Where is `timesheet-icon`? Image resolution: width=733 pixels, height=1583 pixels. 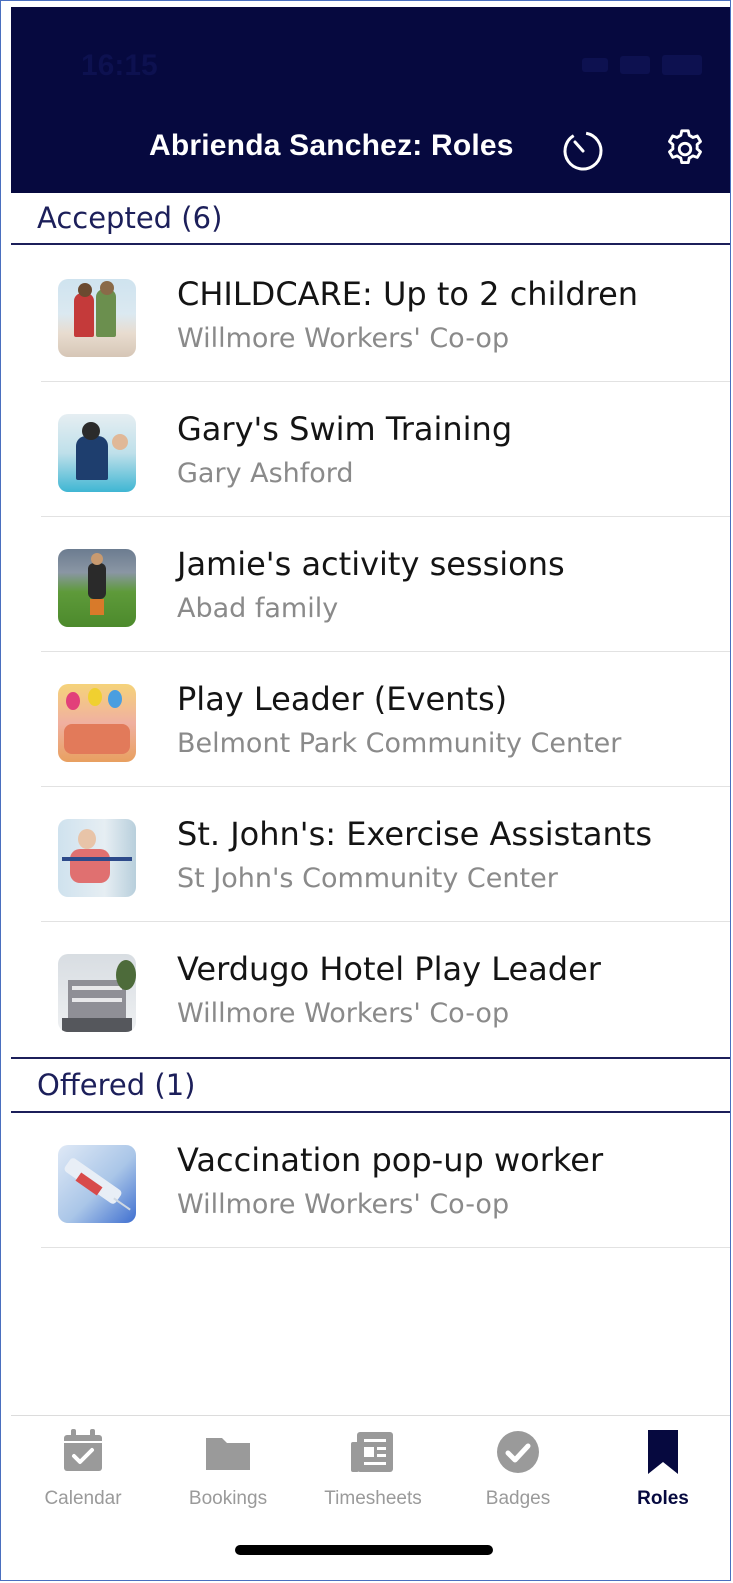
timesheet-icon is located at coordinates (373, 1452).